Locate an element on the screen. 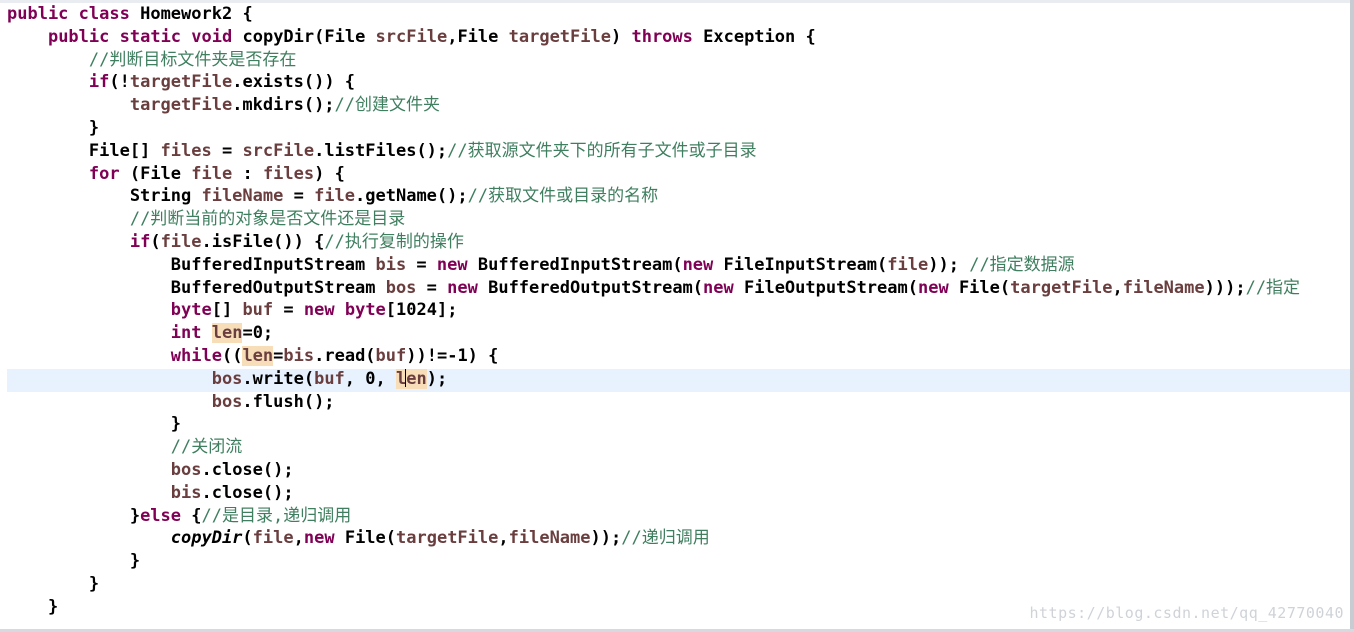 Image resolution: width=1354 pixels, height=632 pixels. code-line: int len=0; is located at coordinates (653, 333).